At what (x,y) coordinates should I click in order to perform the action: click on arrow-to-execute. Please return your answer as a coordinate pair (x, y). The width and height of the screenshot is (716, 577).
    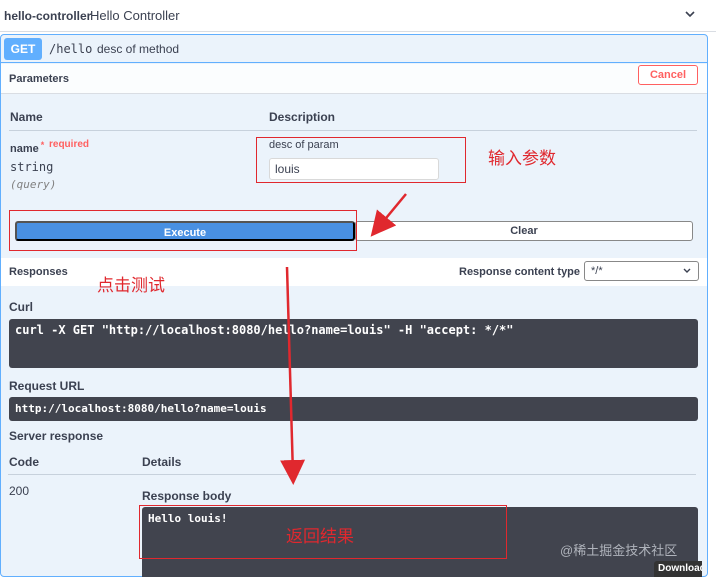
    Looking at the image, I should click on (388, 215).